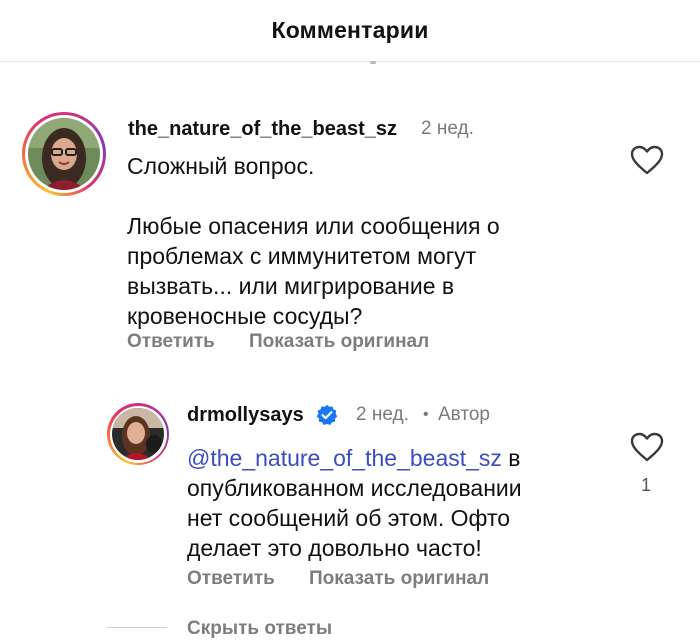 The width and height of the screenshot is (700, 640). I want to click on hide-replies-button: Скрыть ответы, so click(259, 629).